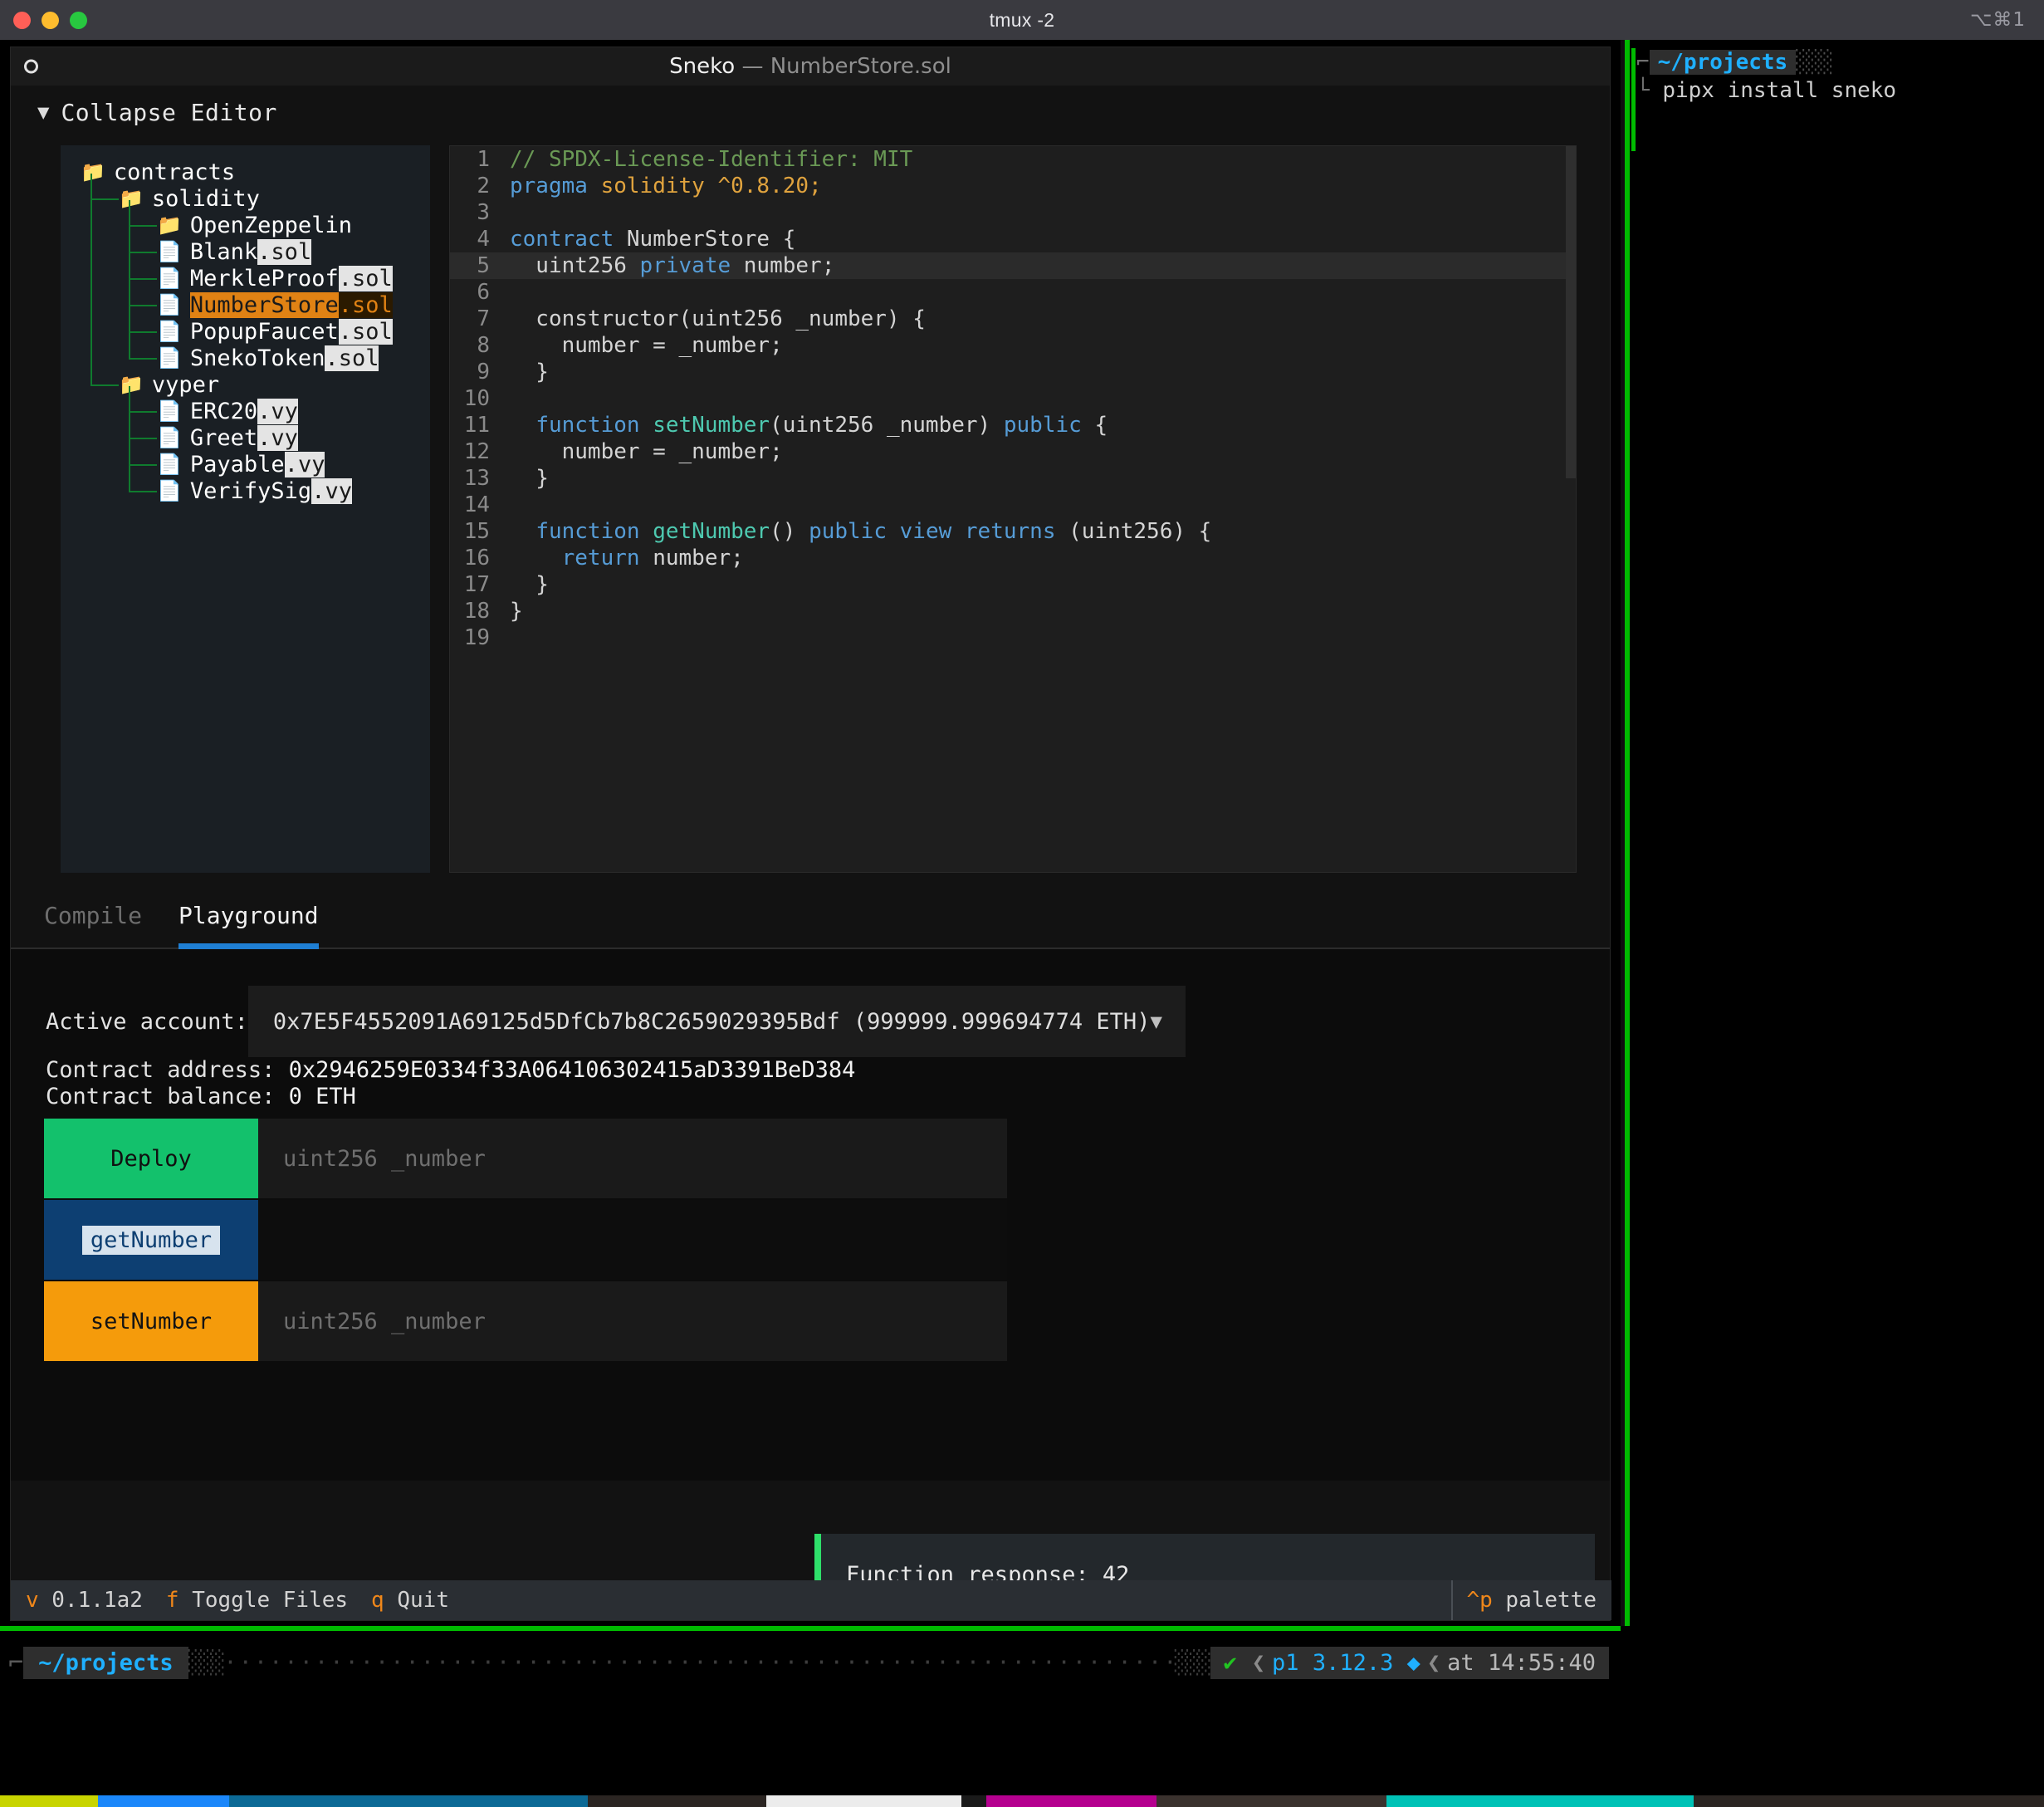 The height and width of the screenshot is (1807, 2044). What do you see at coordinates (632, 1158) in the screenshot?
I see `deploy-argument-input: uint256 _number` at bounding box center [632, 1158].